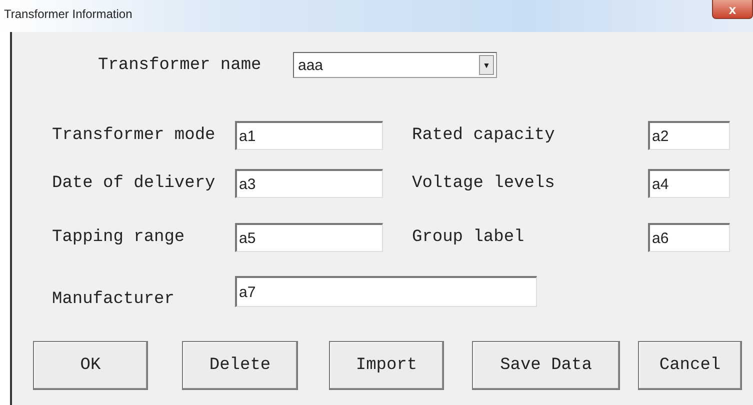 The image size is (753, 405). What do you see at coordinates (689, 237) in the screenshot?
I see `input-field: a6` at bounding box center [689, 237].